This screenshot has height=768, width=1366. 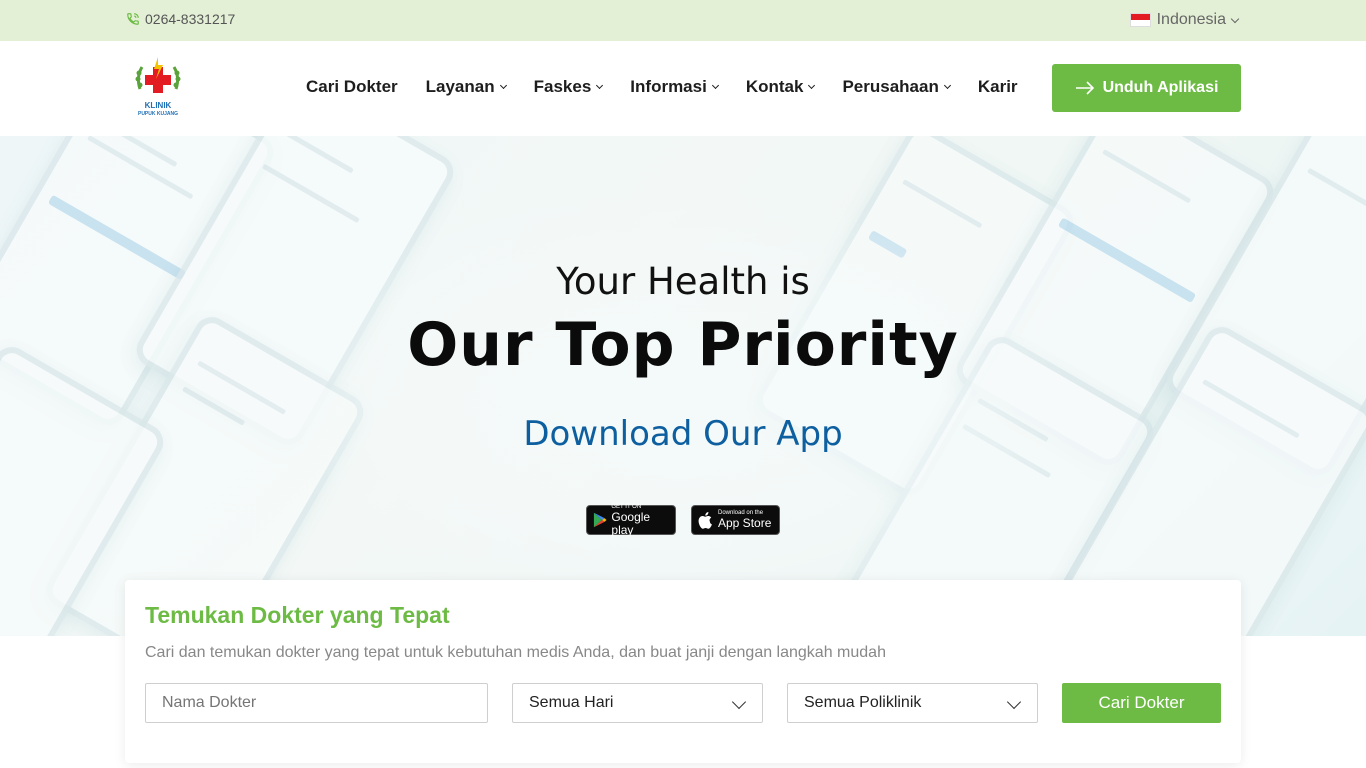 What do you see at coordinates (316, 703) in the screenshot?
I see `doctor-name-input` at bounding box center [316, 703].